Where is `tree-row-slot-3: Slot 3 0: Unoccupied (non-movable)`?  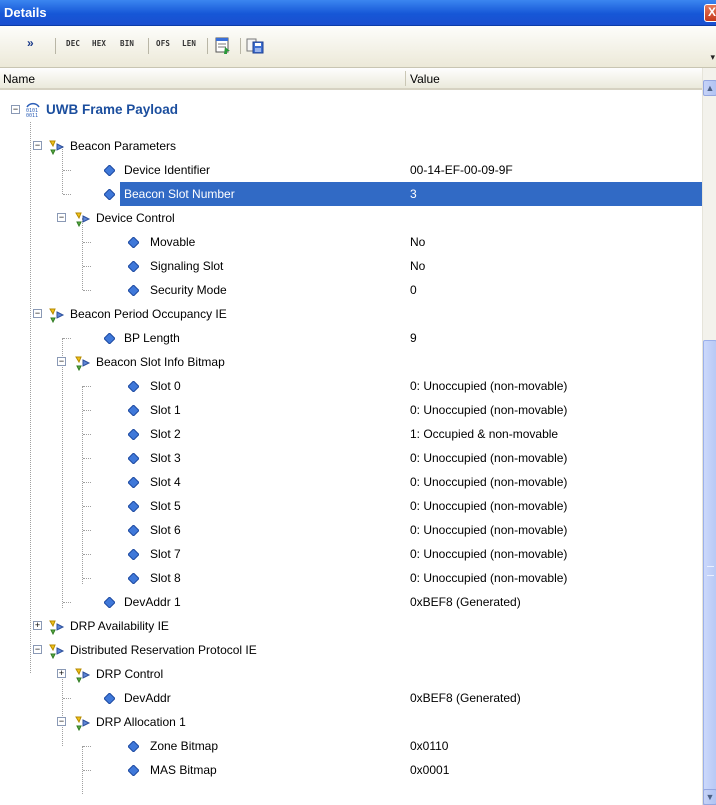
tree-row-slot-3: Slot 3 0: Unoccupied (non-movable) is located at coordinates (351, 458).